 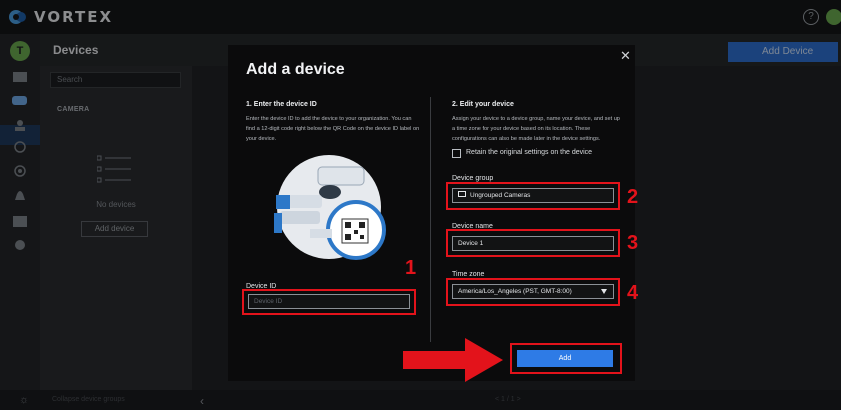 I want to click on annotation-number-1: 1, so click(x=411, y=268).